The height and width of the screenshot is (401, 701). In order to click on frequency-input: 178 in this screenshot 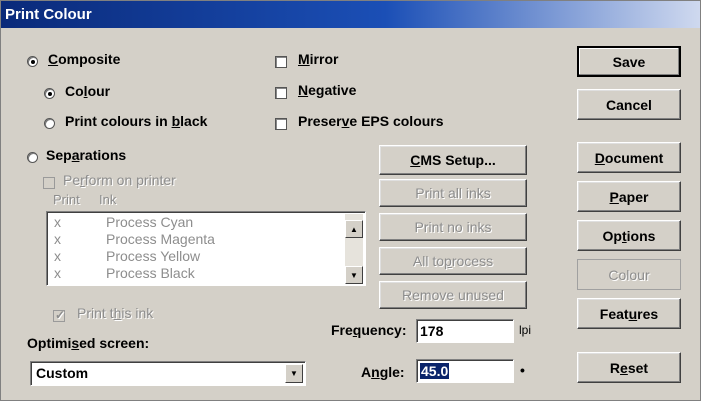, I will do `click(465, 331)`.